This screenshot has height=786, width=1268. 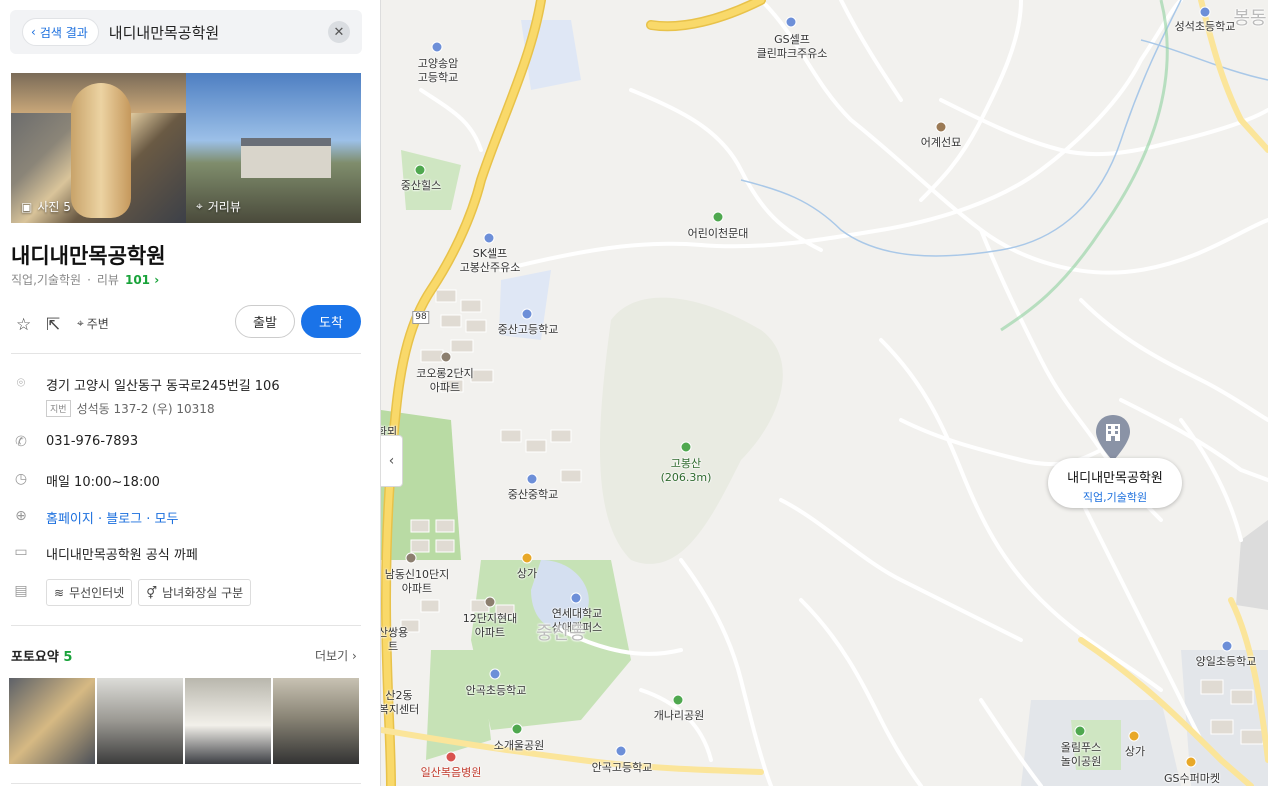 What do you see at coordinates (533, 494) in the screenshot?
I see `map-label: 중산중학교` at bounding box center [533, 494].